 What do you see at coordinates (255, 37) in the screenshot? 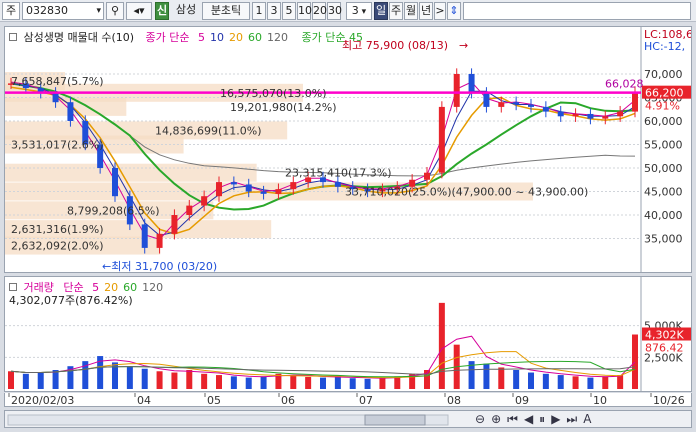
I see `price-legend-ma-60: 60` at bounding box center [255, 37].